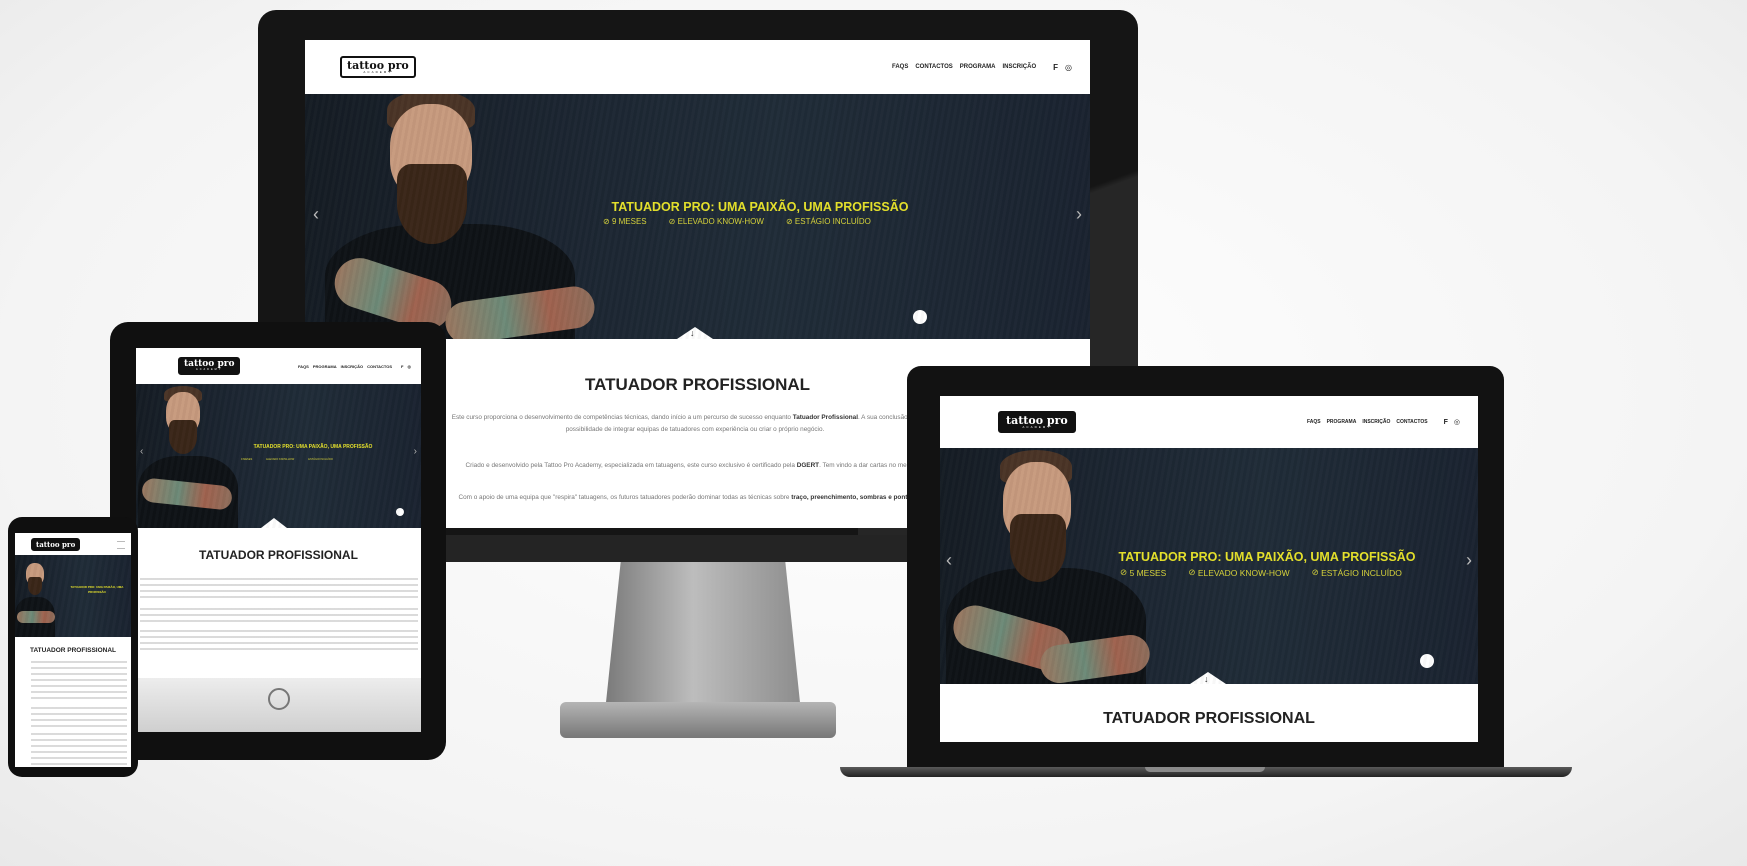 This screenshot has height=866, width=1747. Describe the element at coordinates (79, 682) in the screenshot. I see `phone-paragraph-text` at that location.